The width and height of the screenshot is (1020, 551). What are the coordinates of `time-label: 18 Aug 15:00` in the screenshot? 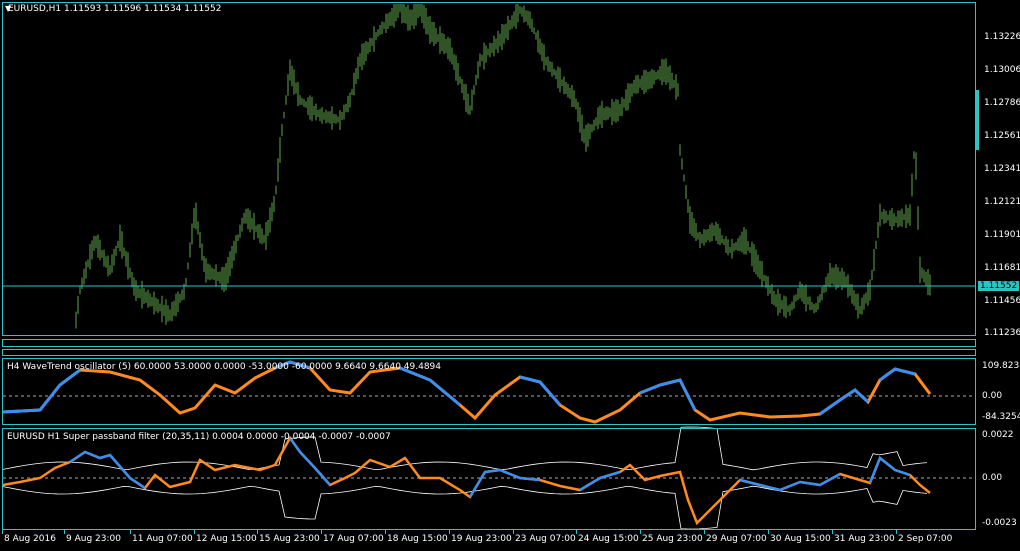 It's located at (417, 539).